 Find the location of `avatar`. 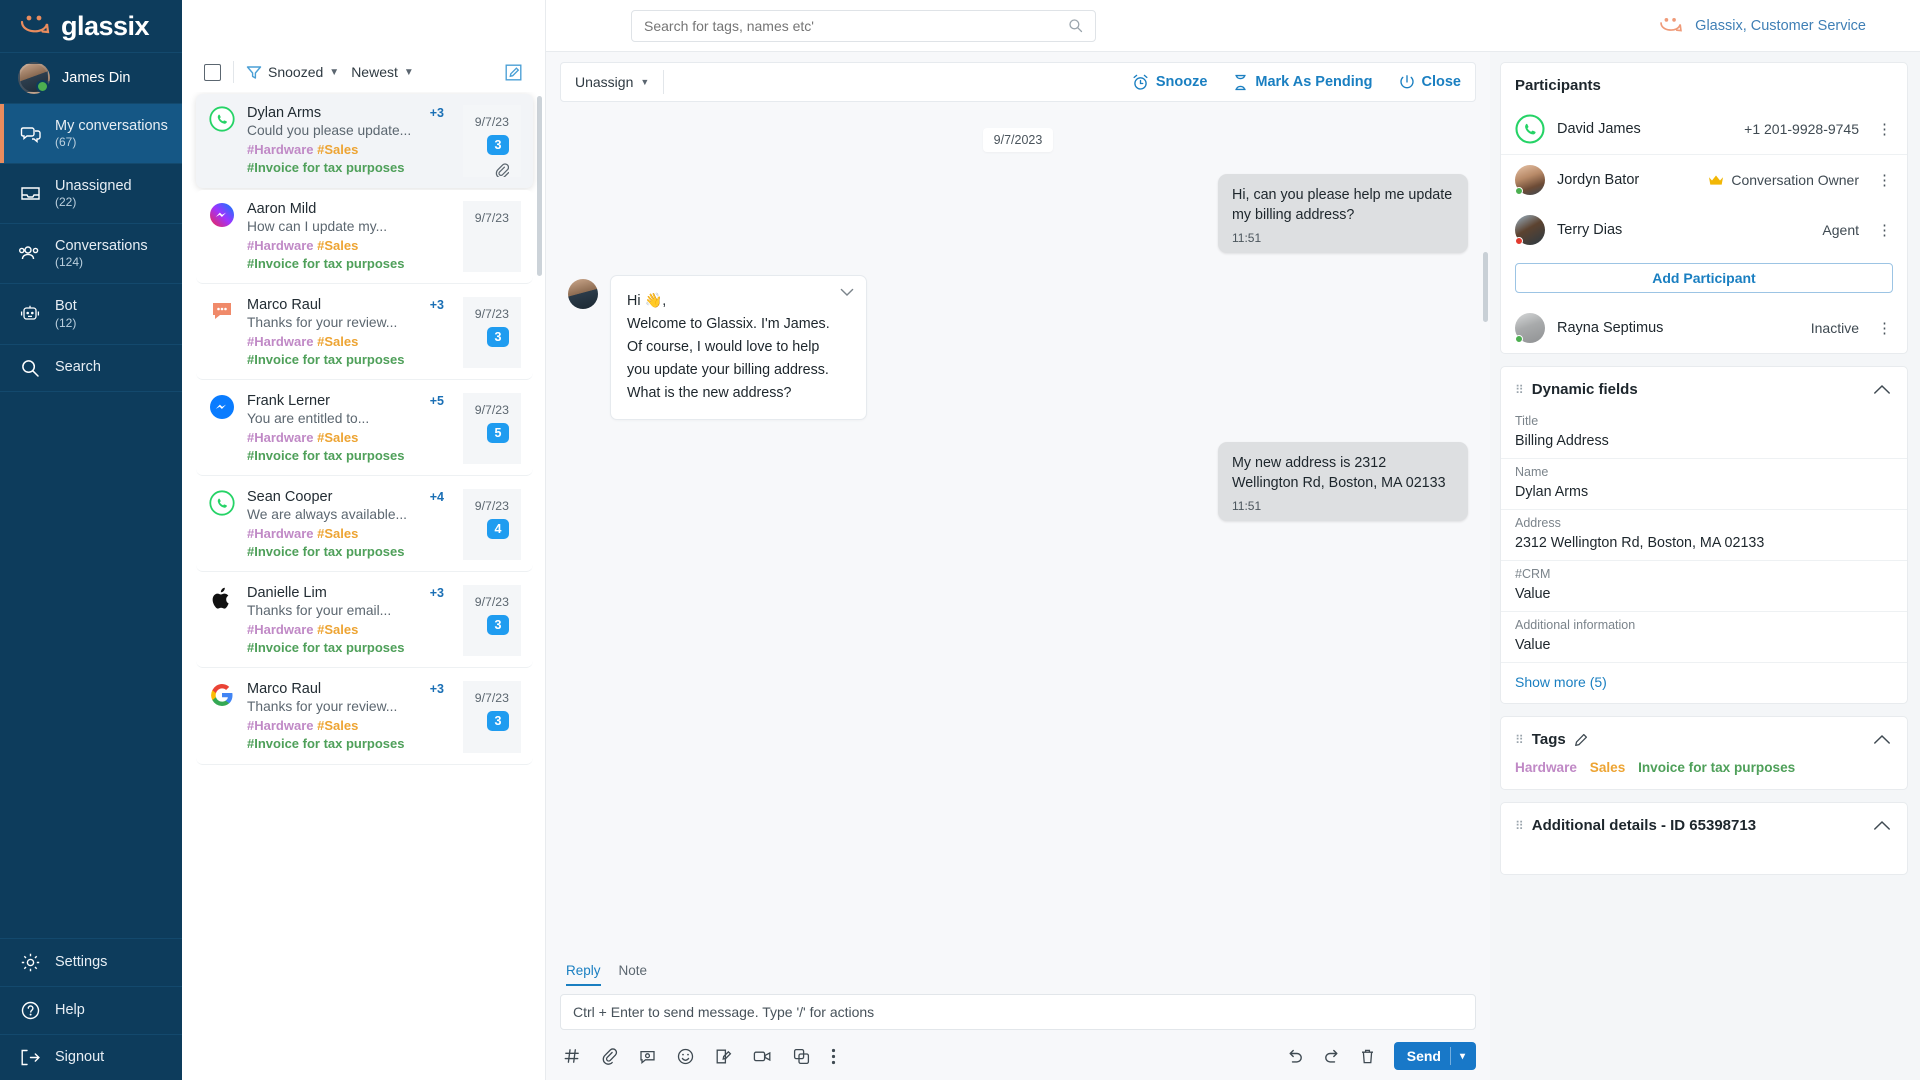

avatar is located at coordinates (34, 78).